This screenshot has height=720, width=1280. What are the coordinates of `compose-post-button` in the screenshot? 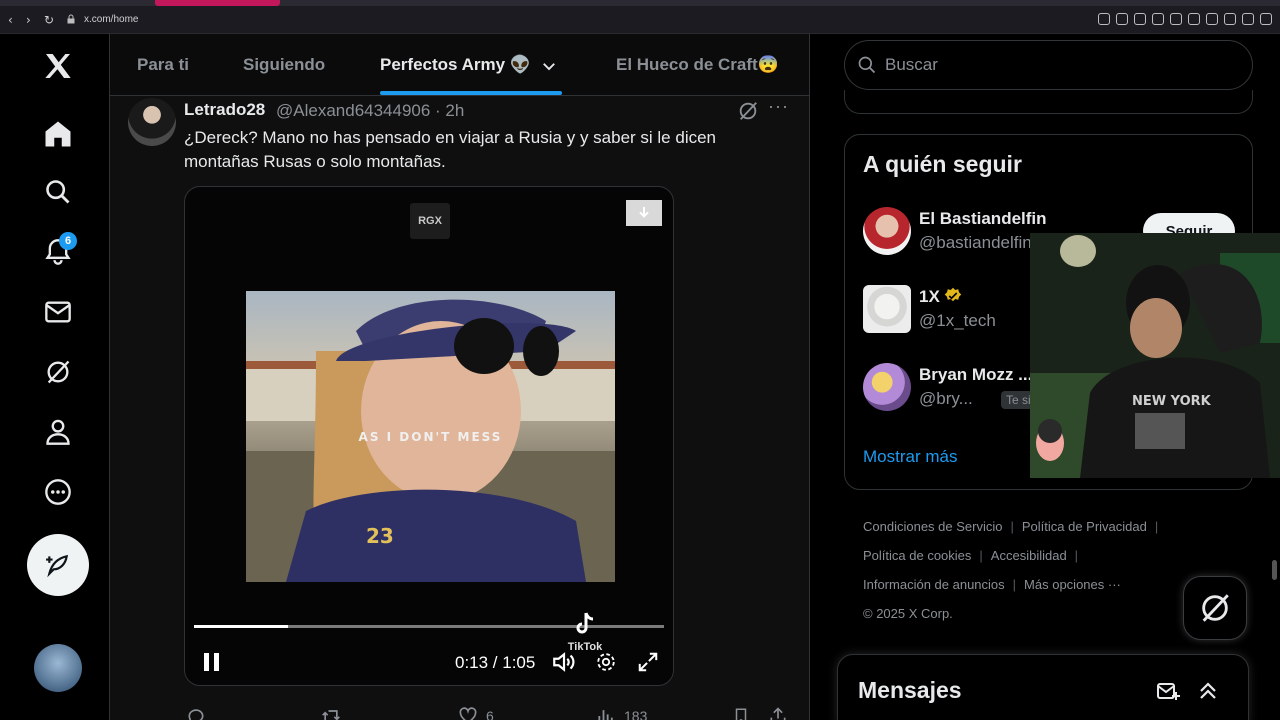 It's located at (58, 565).